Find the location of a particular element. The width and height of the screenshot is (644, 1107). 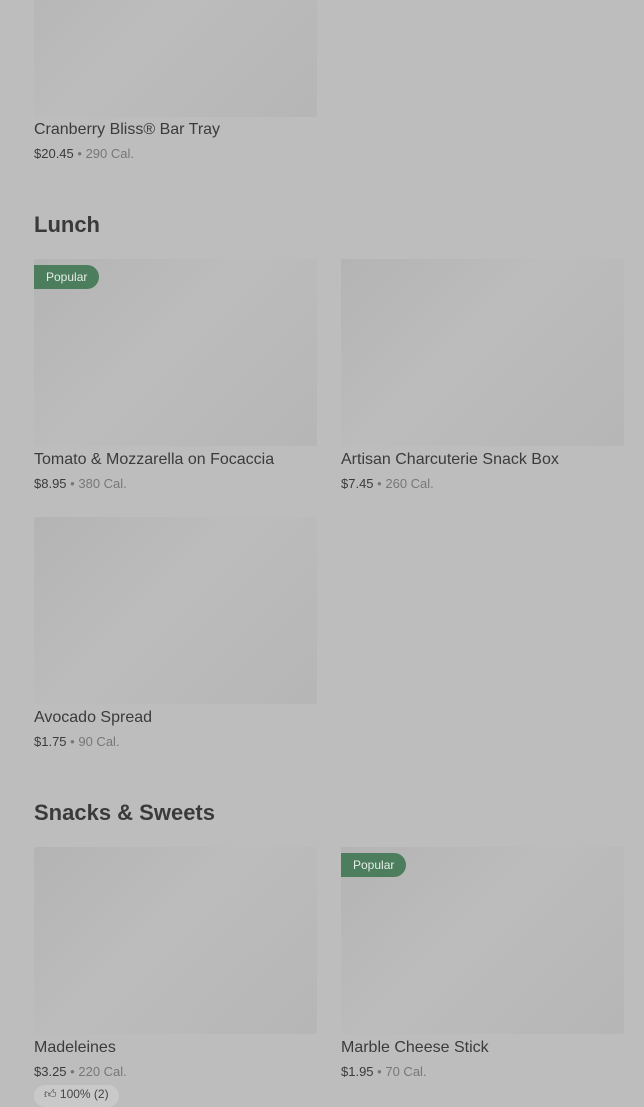

item-meta: $1.75 • 90 Cal. is located at coordinates (77, 741).